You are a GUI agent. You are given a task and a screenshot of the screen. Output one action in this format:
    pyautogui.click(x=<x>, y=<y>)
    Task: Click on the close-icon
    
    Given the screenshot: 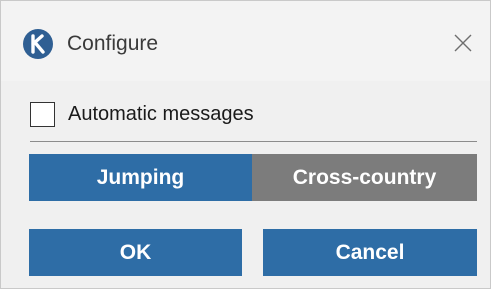 What is the action you would take?
    pyautogui.click(x=463, y=43)
    